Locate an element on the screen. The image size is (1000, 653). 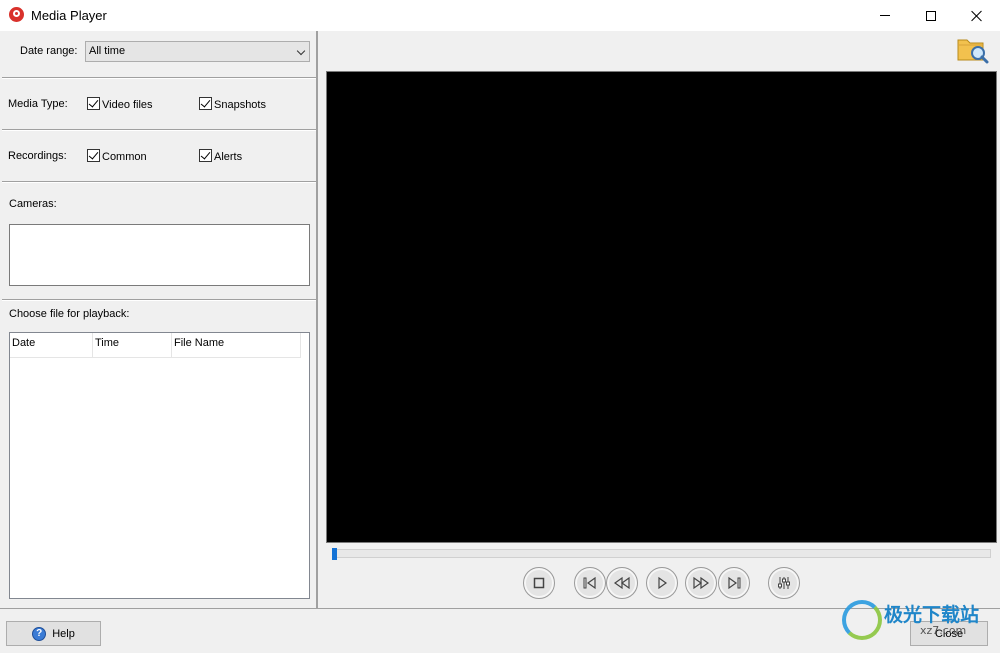
common-label: Common is located at coordinates (124, 157).